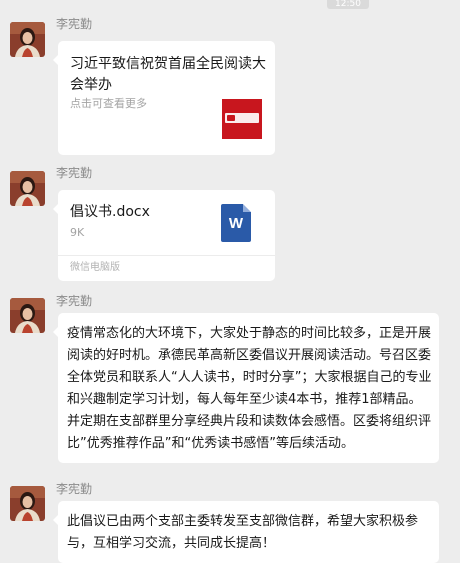  Describe the element at coordinates (110, 212) in the screenshot. I see `file-name: 倡议书.docx` at that location.